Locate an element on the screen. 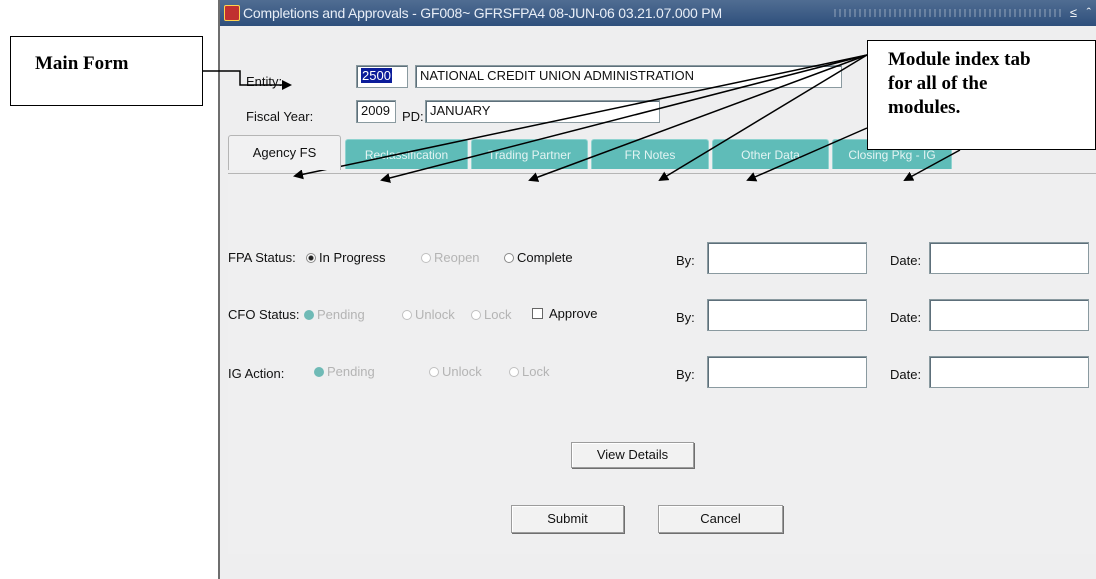 The width and height of the screenshot is (1096, 579). arrow-to-fr-notes-tab is located at coordinates (763, 118).